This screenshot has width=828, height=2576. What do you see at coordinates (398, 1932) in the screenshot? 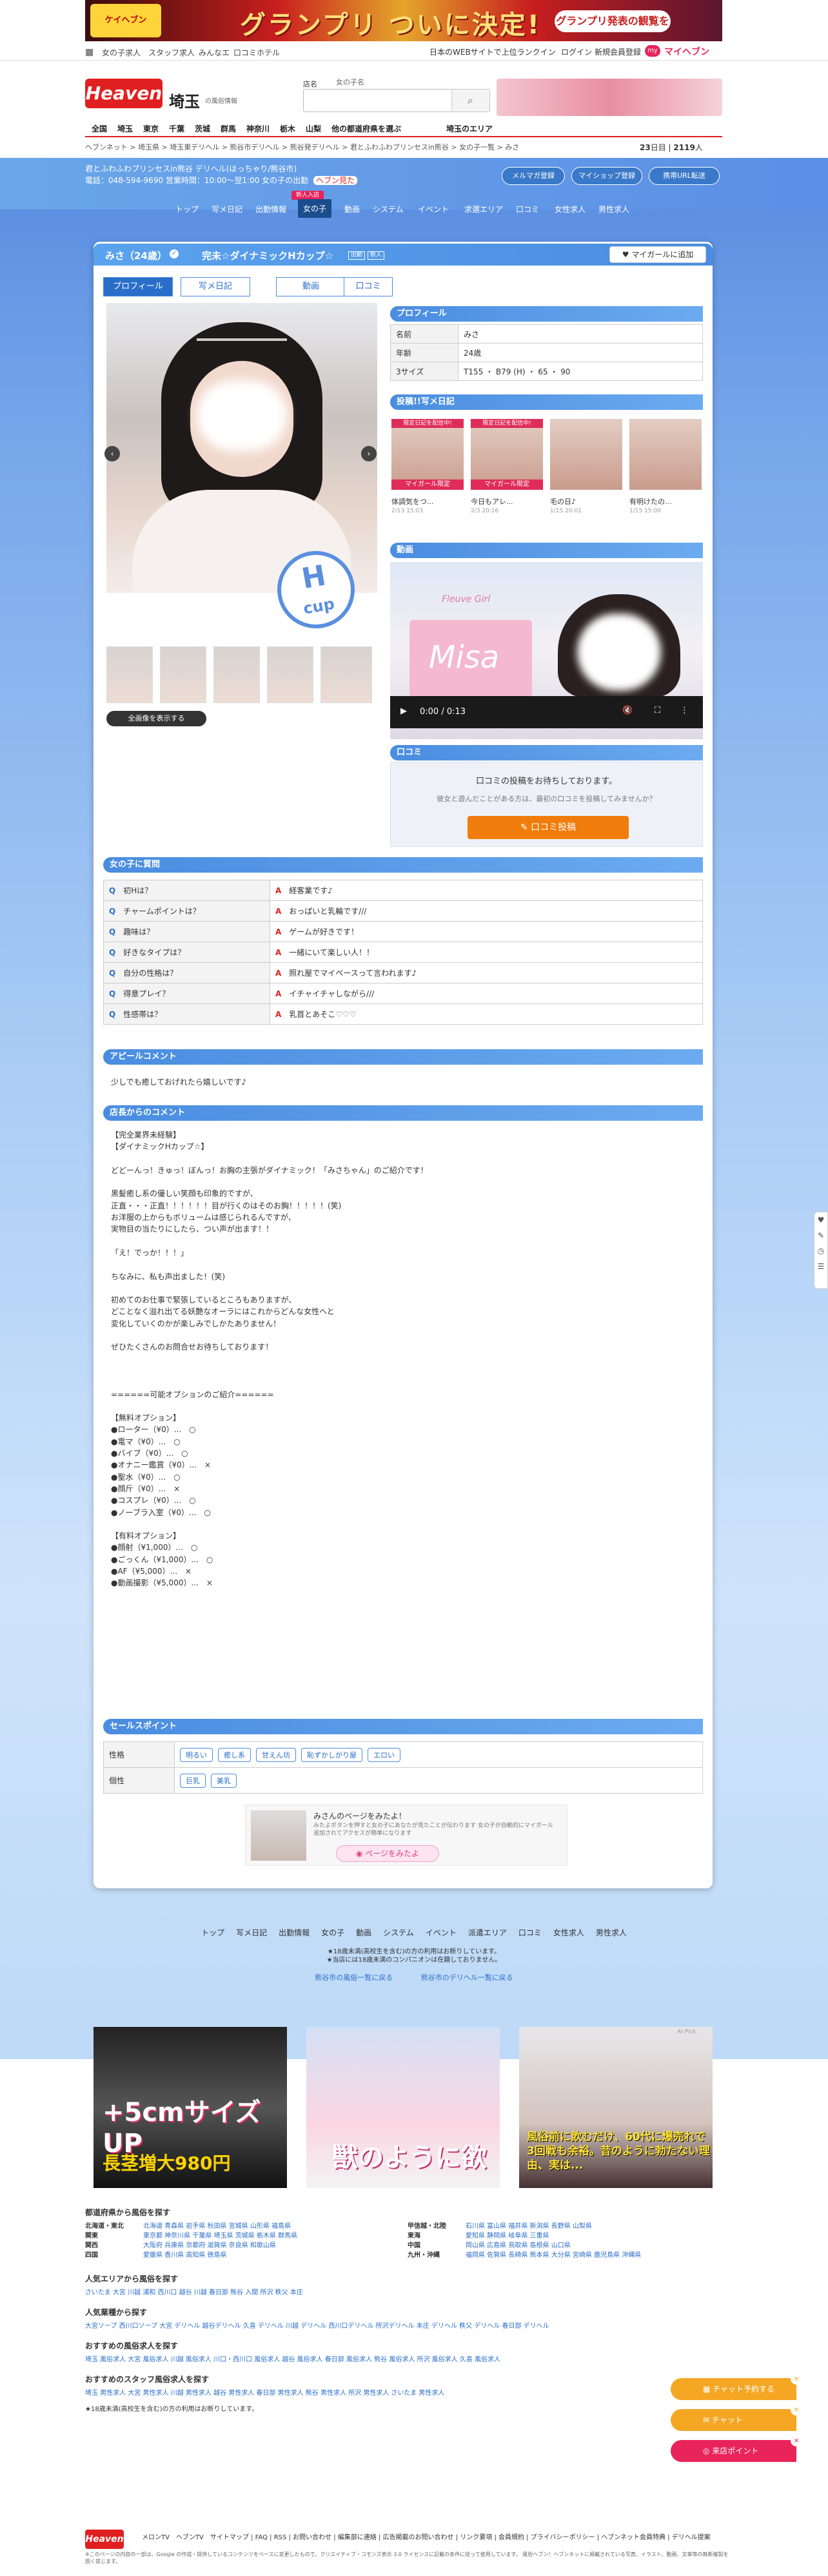
I see `footer-nav-link: システム` at bounding box center [398, 1932].